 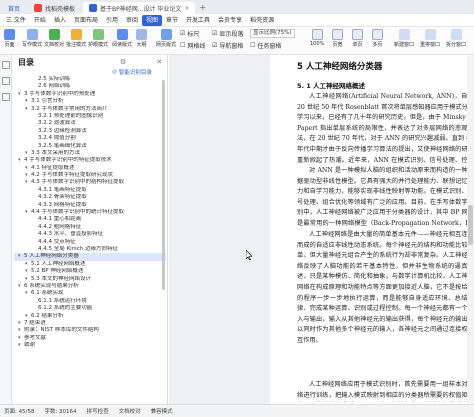 What do you see at coordinates (152, 20) in the screenshot?
I see `menu-view: 视图` at bounding box center [152, 20].